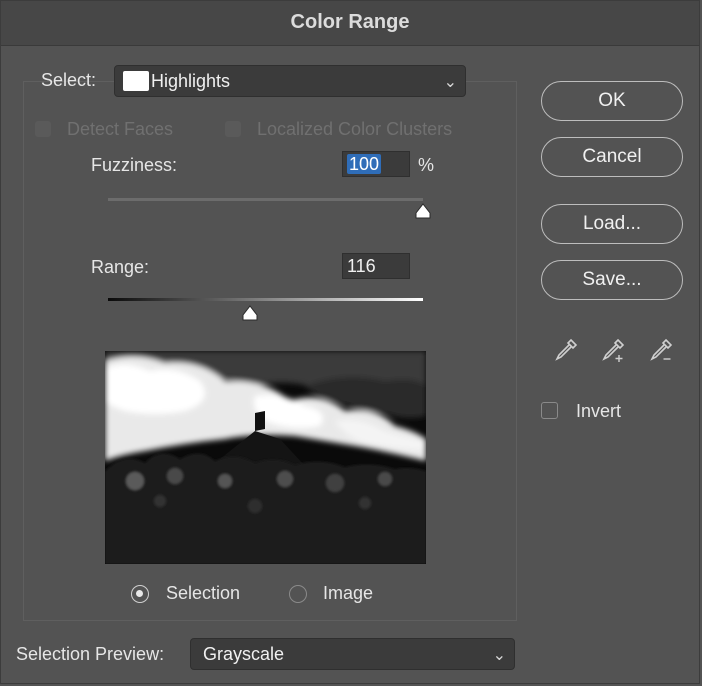  What do you see at coordinates (191, 81) in the screenshot?
I see `select-value: Highlights` at bounding box center [191, 81].